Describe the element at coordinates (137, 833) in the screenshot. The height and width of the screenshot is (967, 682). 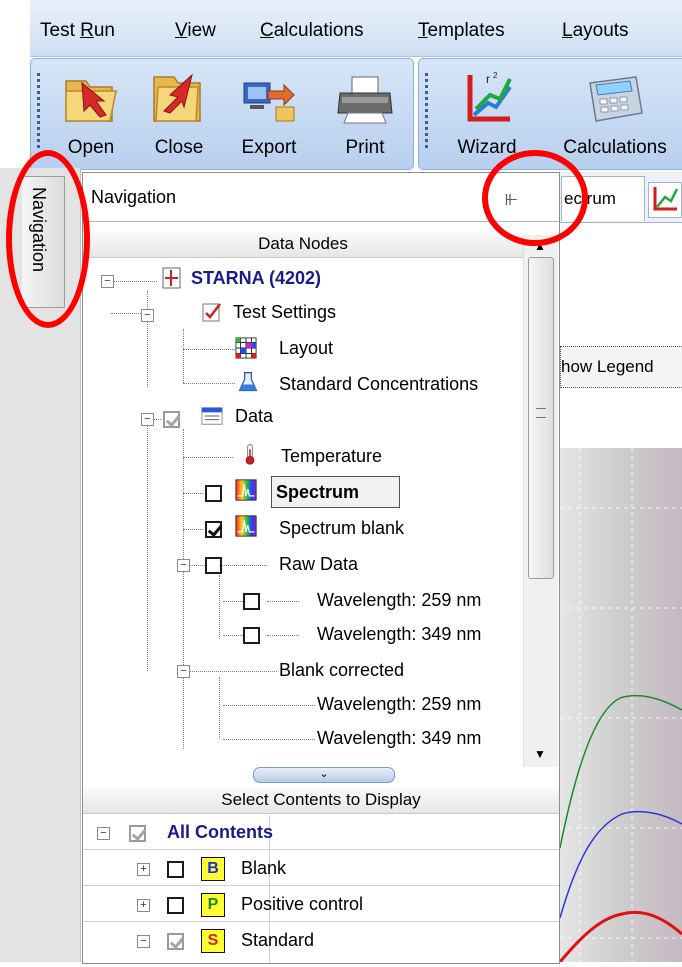
I see `checkbox-all-contents` at that location.